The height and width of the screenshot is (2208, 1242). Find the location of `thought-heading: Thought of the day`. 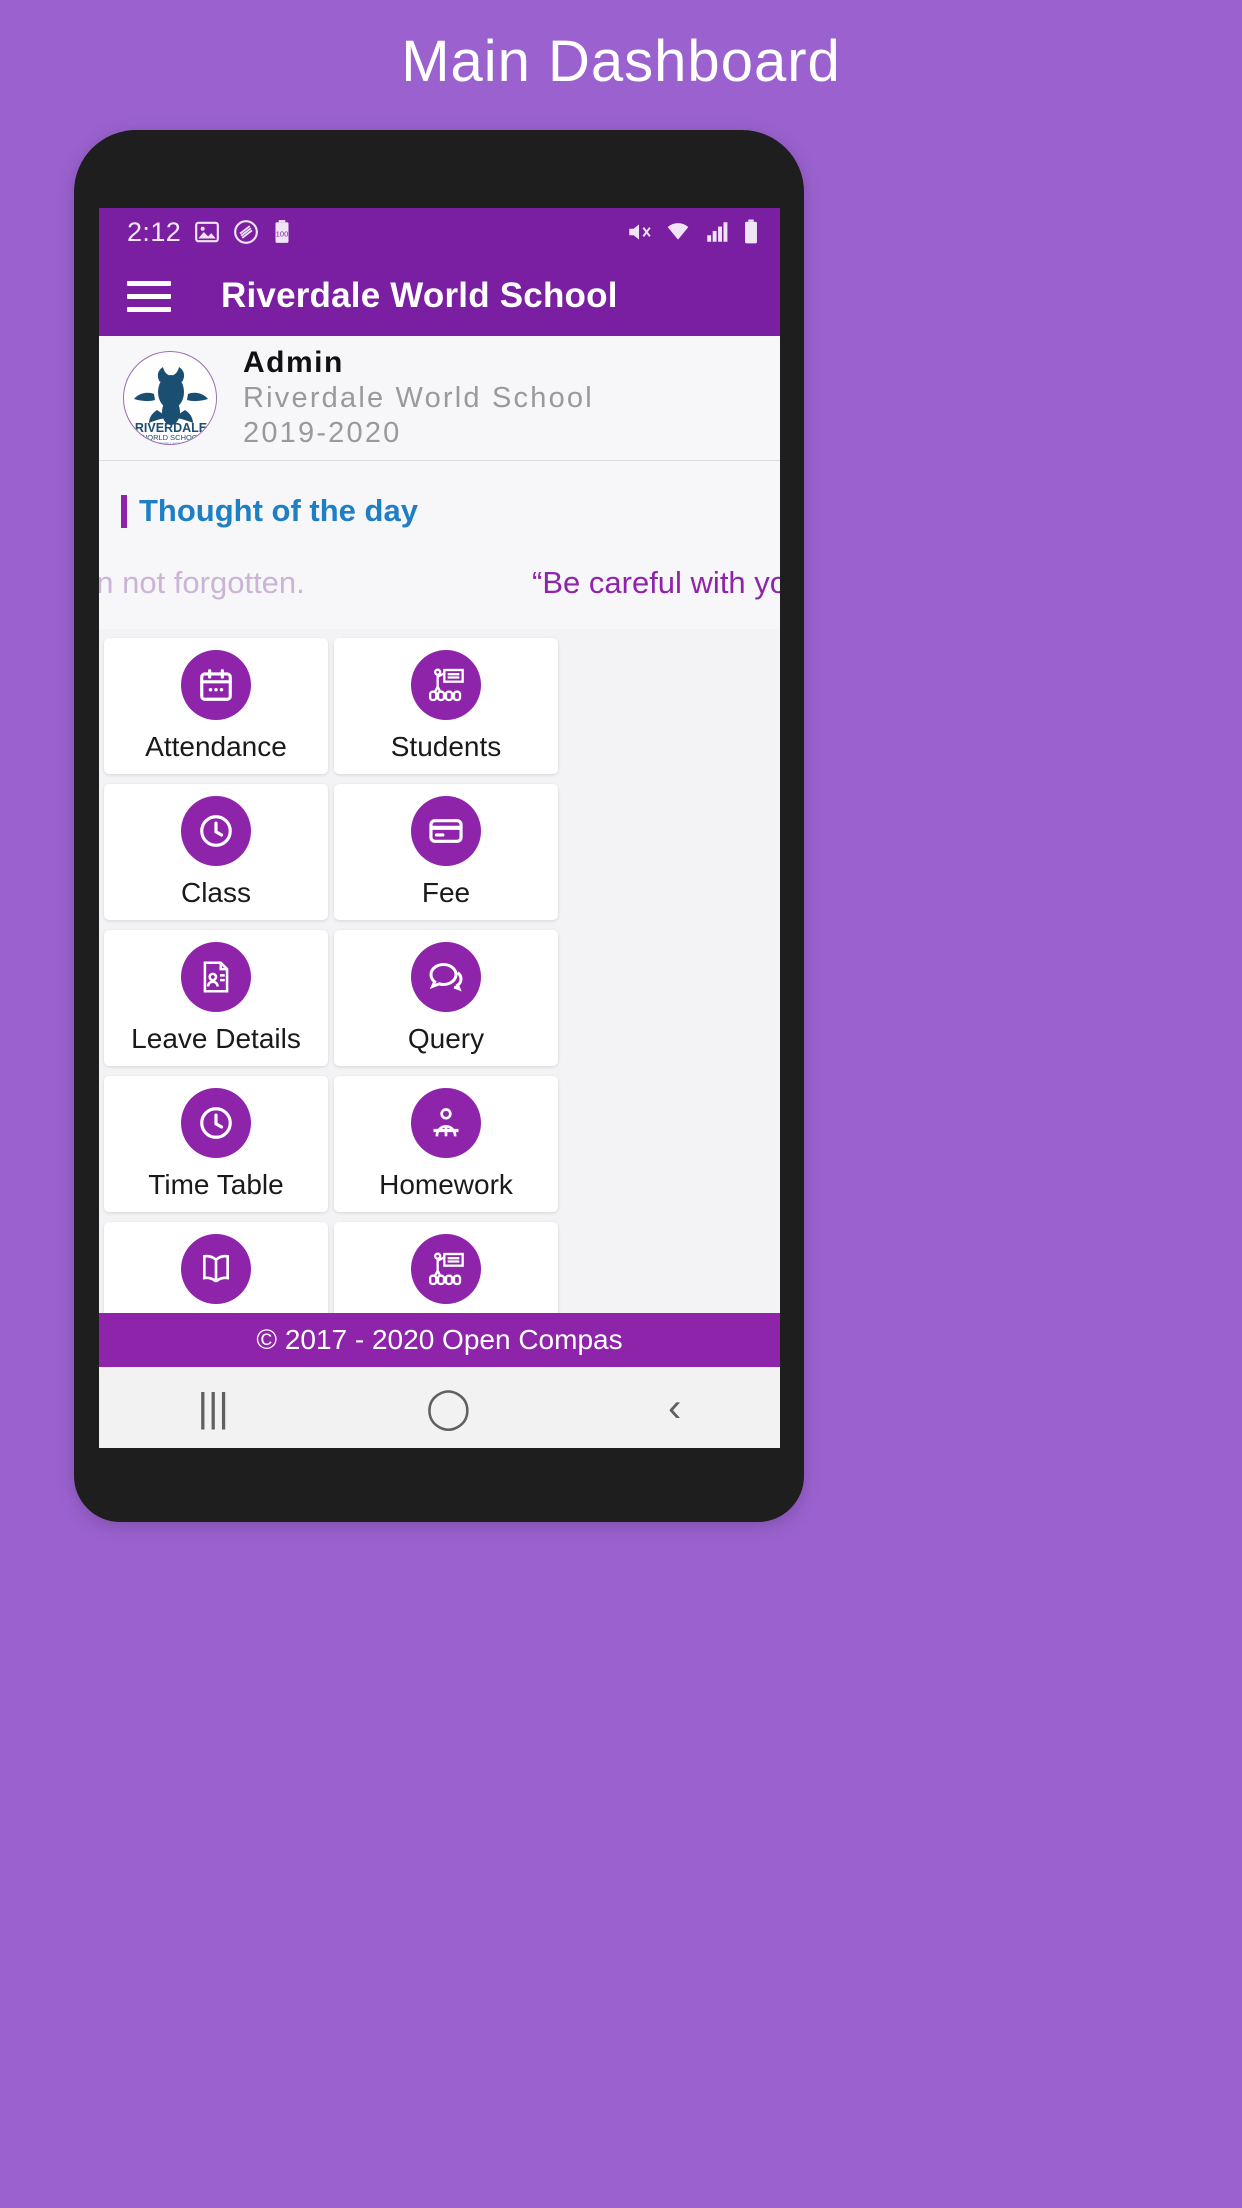

thought-heading: Thought of the day is located at coordinates (278, 510).